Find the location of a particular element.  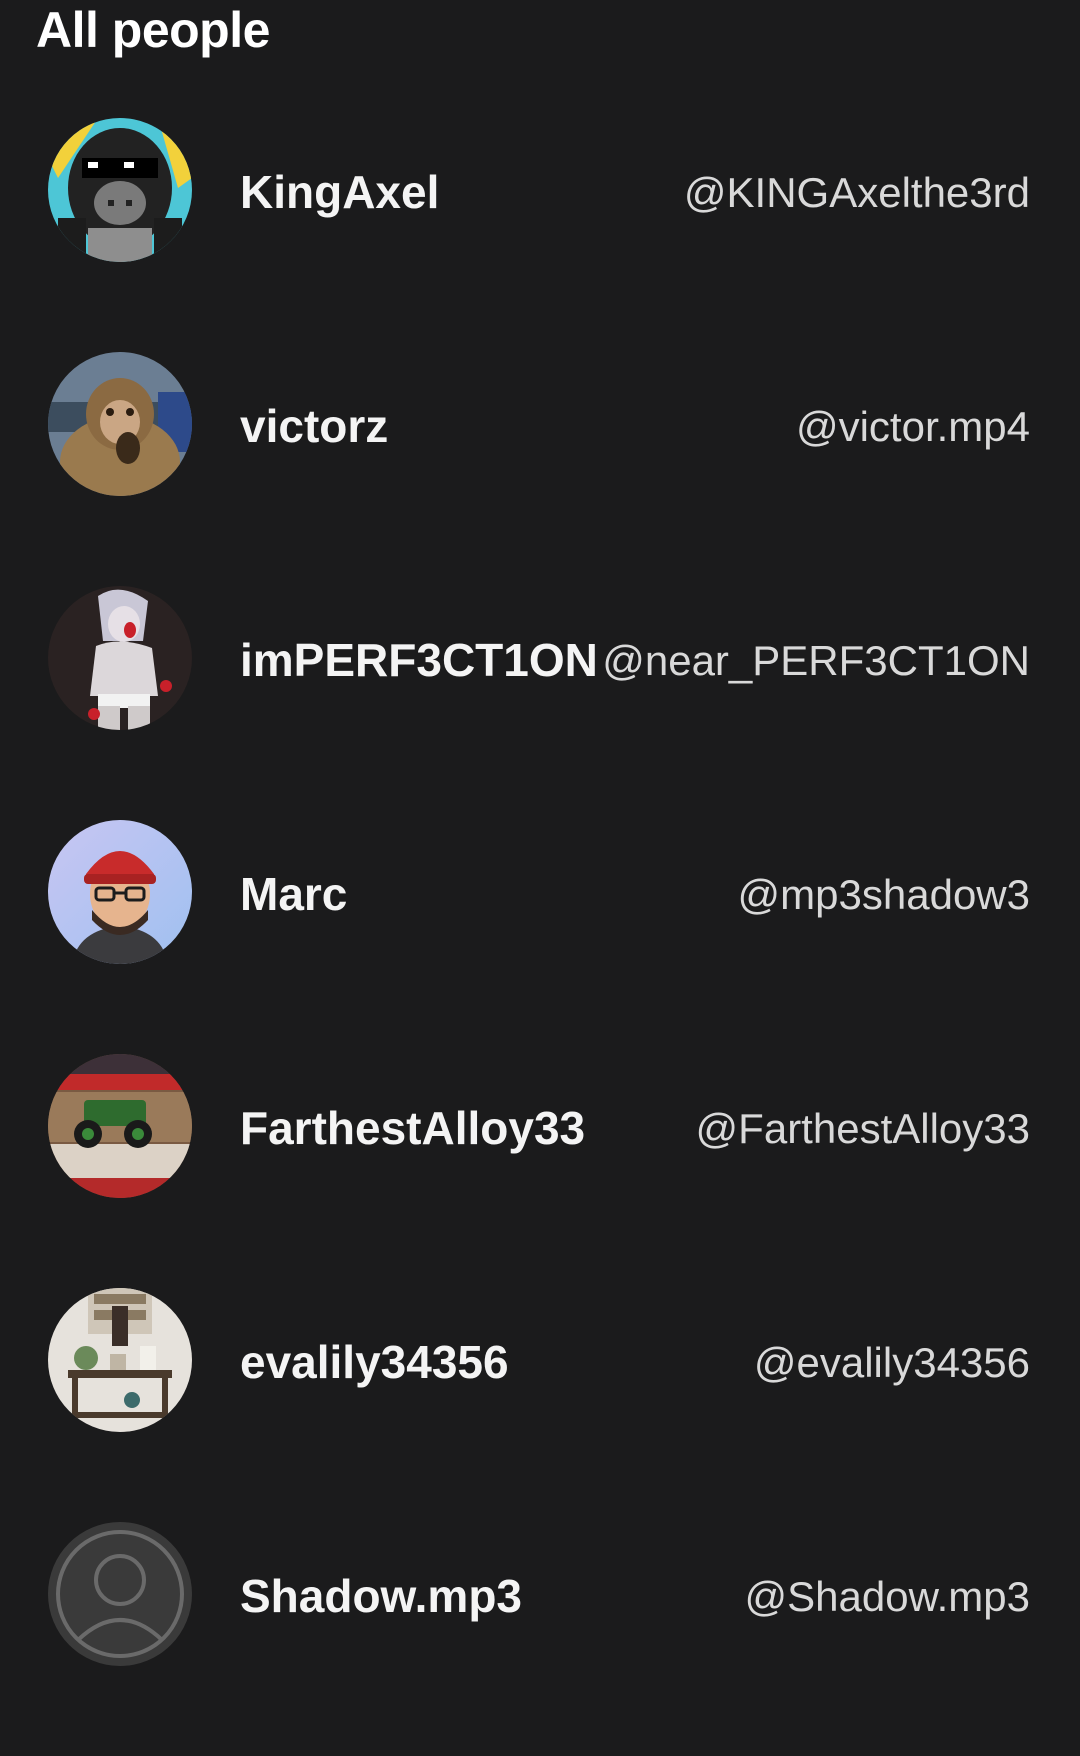

person-row-farthestalloy33: FarthestAlloy33 @FarthestAlloy33 is located at coordinates (540, 1171).